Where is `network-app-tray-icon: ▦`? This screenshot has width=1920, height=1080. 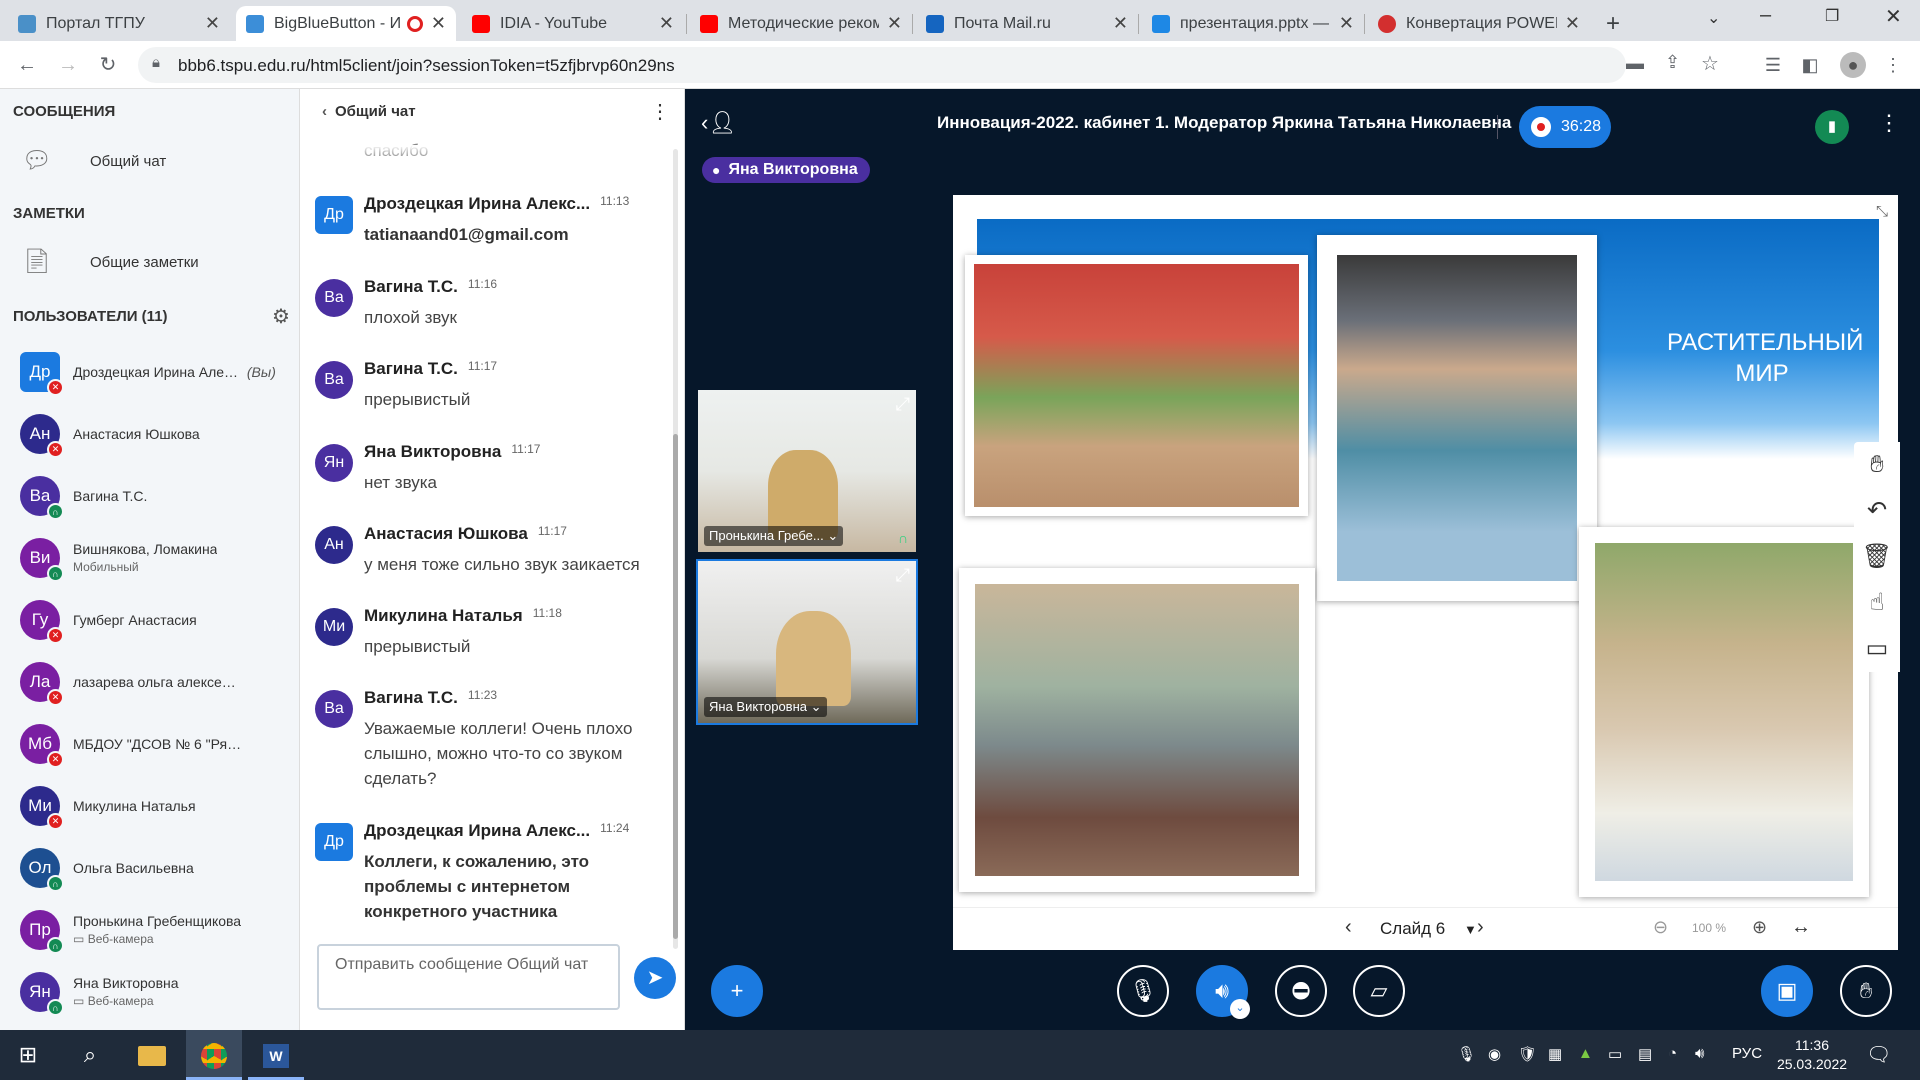 network-app-tray-icon: ▦ is located at coordinates (1555, 1054).